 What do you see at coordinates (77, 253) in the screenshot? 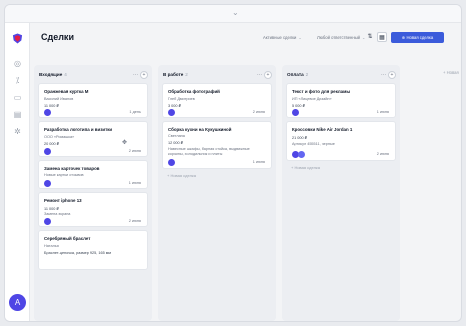
I see `card-line: Браслет-цепочка, размер 925, 165 мм` at bounding box center [77, 253].